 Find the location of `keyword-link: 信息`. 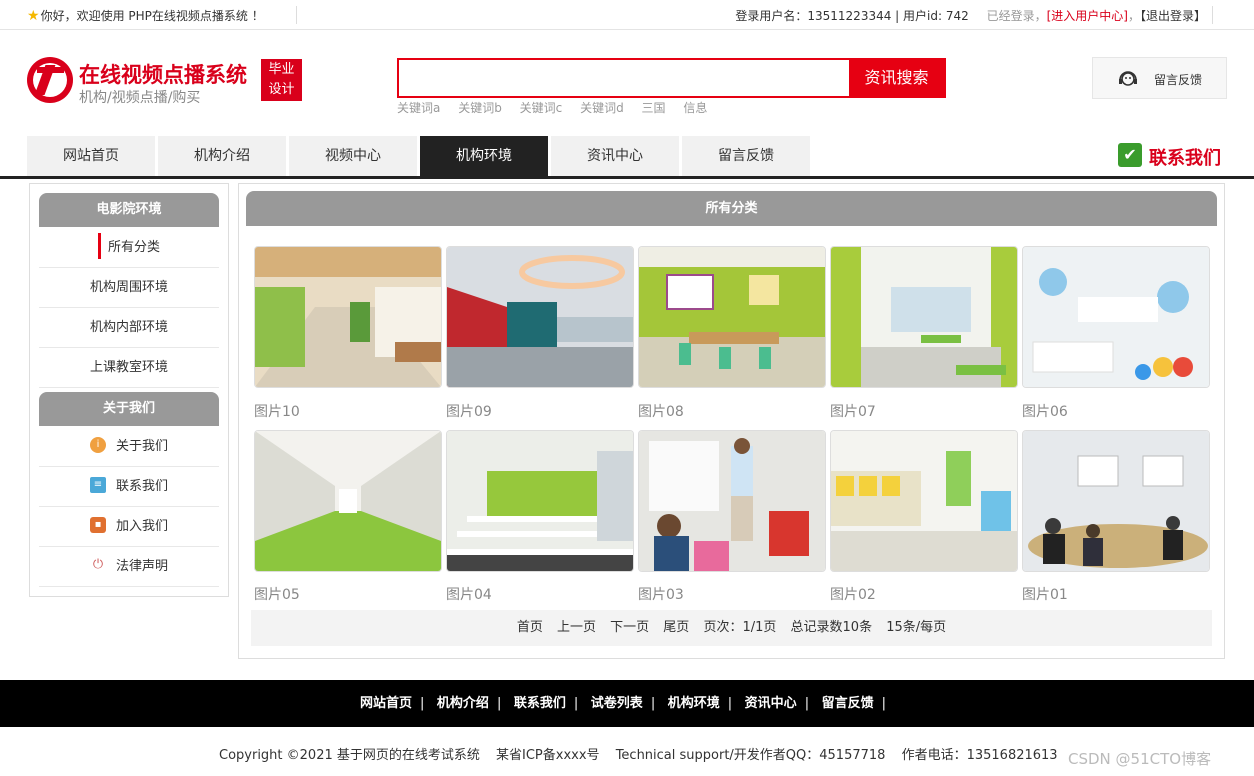

keyword-link: 信息 is located at coordinates (695, 108).